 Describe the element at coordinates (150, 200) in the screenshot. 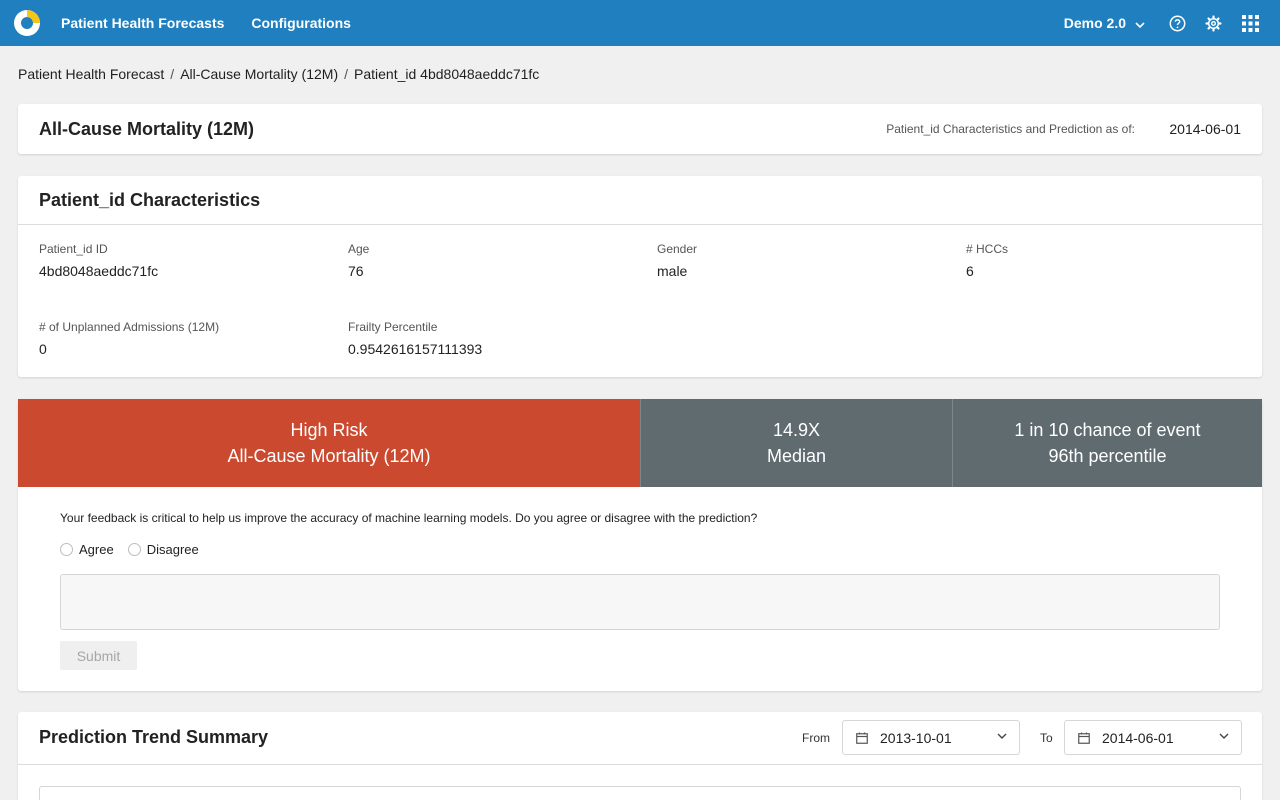

I see `characteristics-title: Patient_id Characteristics` at that location.